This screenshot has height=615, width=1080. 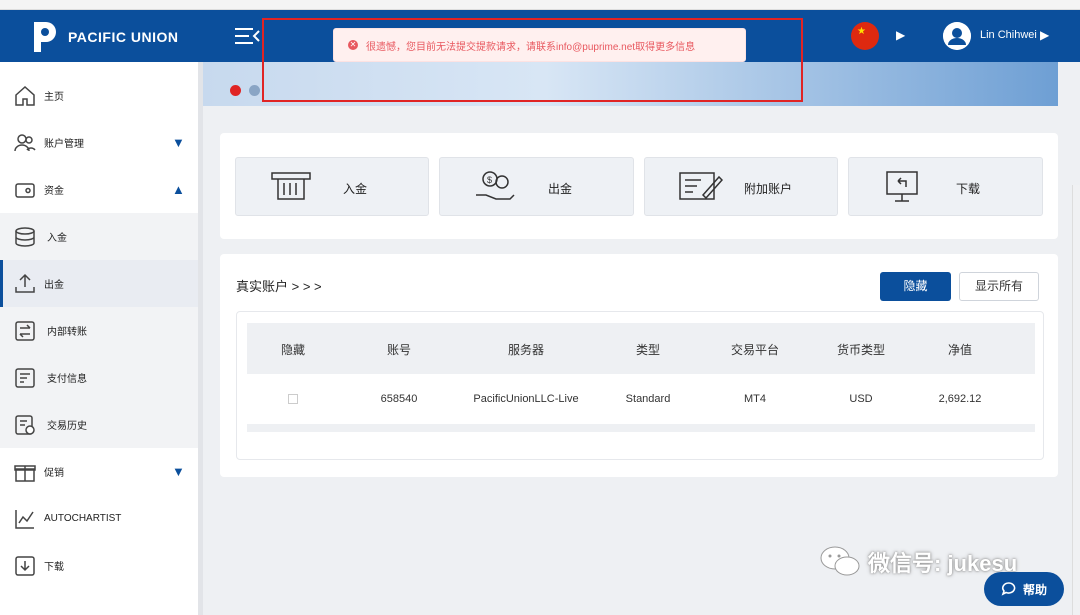 I want to click on equity: 2,692.12, so click(x=960, y=399).